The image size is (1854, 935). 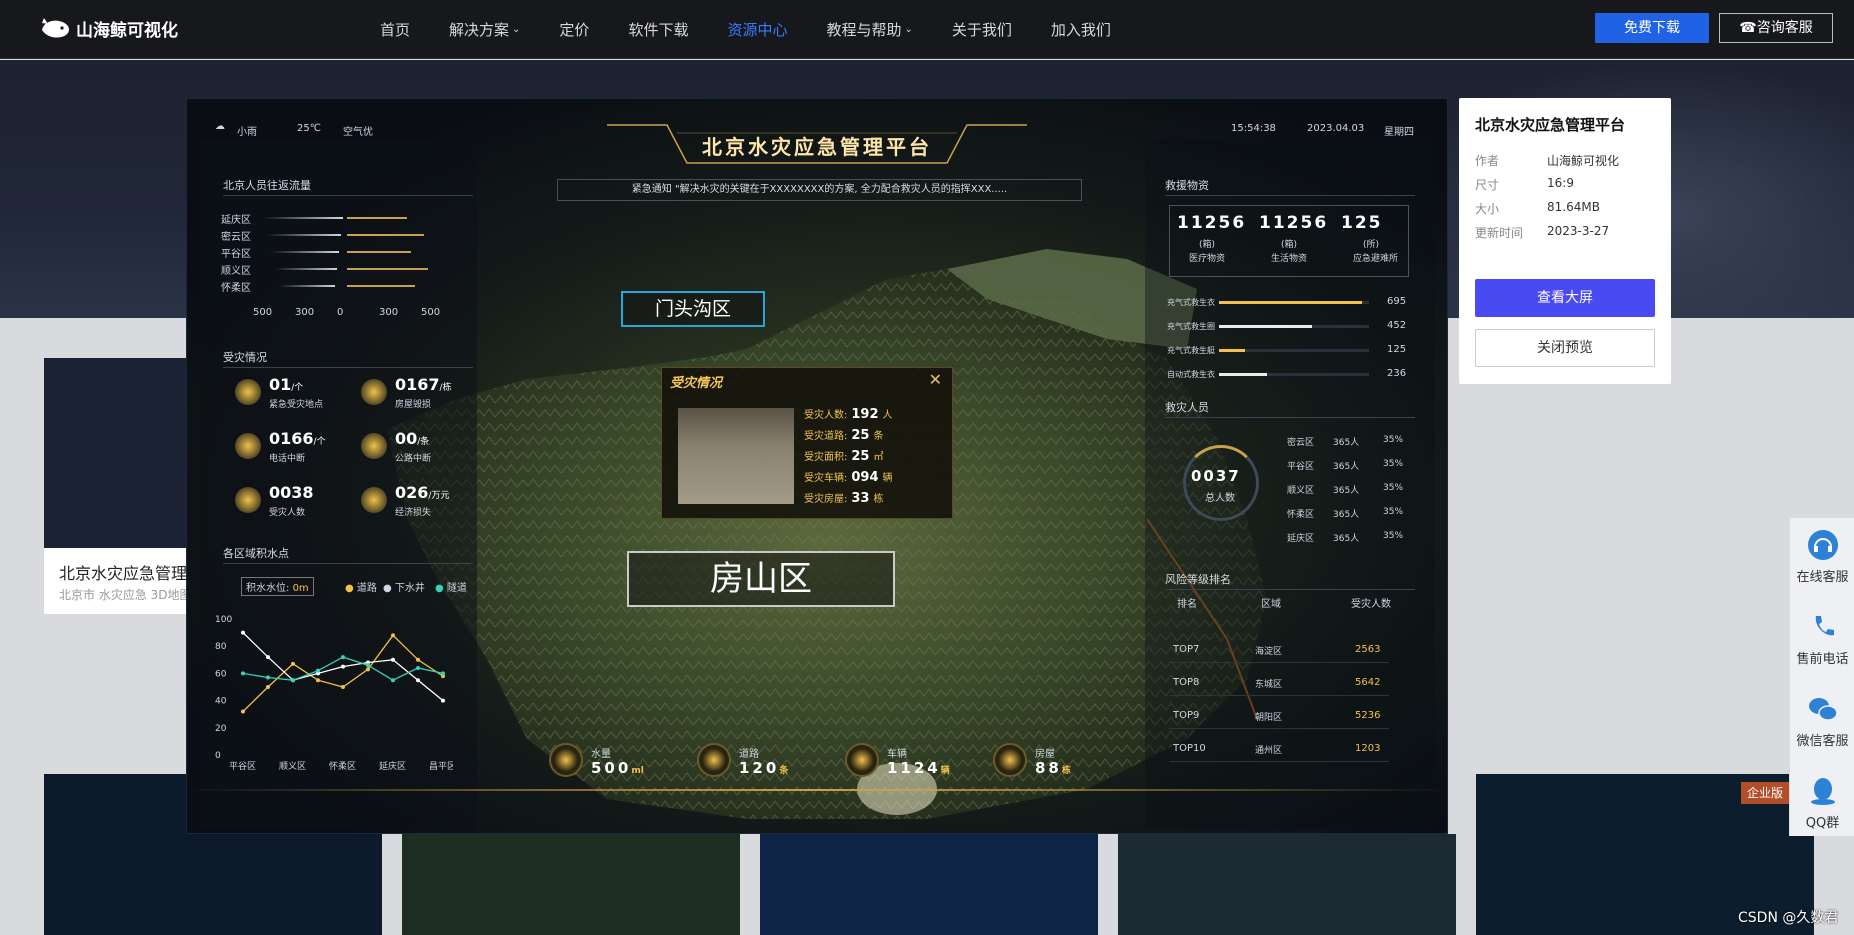 What do you see at coordinates (1565, 348) in the screenshot?
I see `close-preview-button: 关闭预览` at bounding box center [1565, 348].